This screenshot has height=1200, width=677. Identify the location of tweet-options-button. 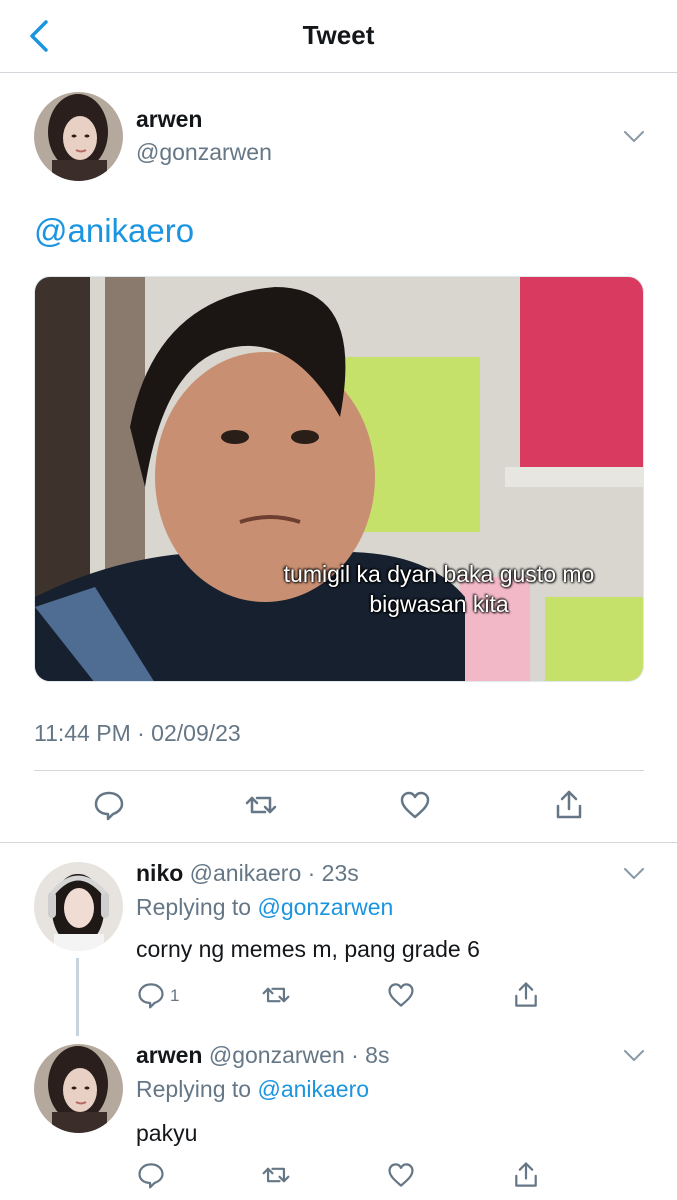
(634, 137).